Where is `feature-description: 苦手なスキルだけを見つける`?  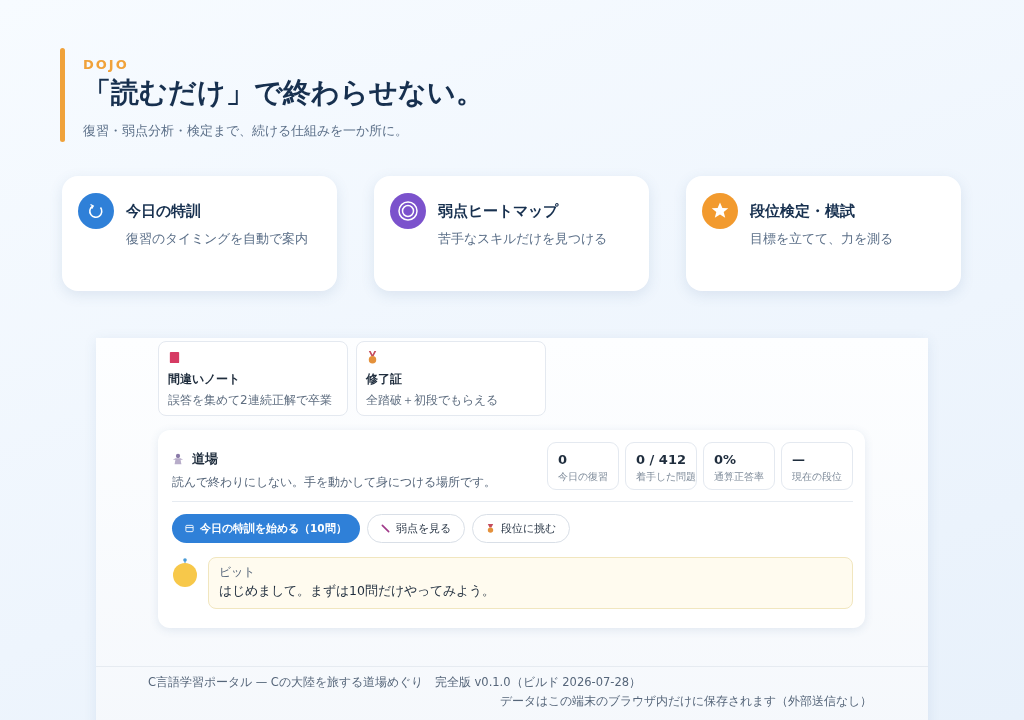
feature-description: 苦手なスキルだけを見つける is located at coordinates (523, 239).